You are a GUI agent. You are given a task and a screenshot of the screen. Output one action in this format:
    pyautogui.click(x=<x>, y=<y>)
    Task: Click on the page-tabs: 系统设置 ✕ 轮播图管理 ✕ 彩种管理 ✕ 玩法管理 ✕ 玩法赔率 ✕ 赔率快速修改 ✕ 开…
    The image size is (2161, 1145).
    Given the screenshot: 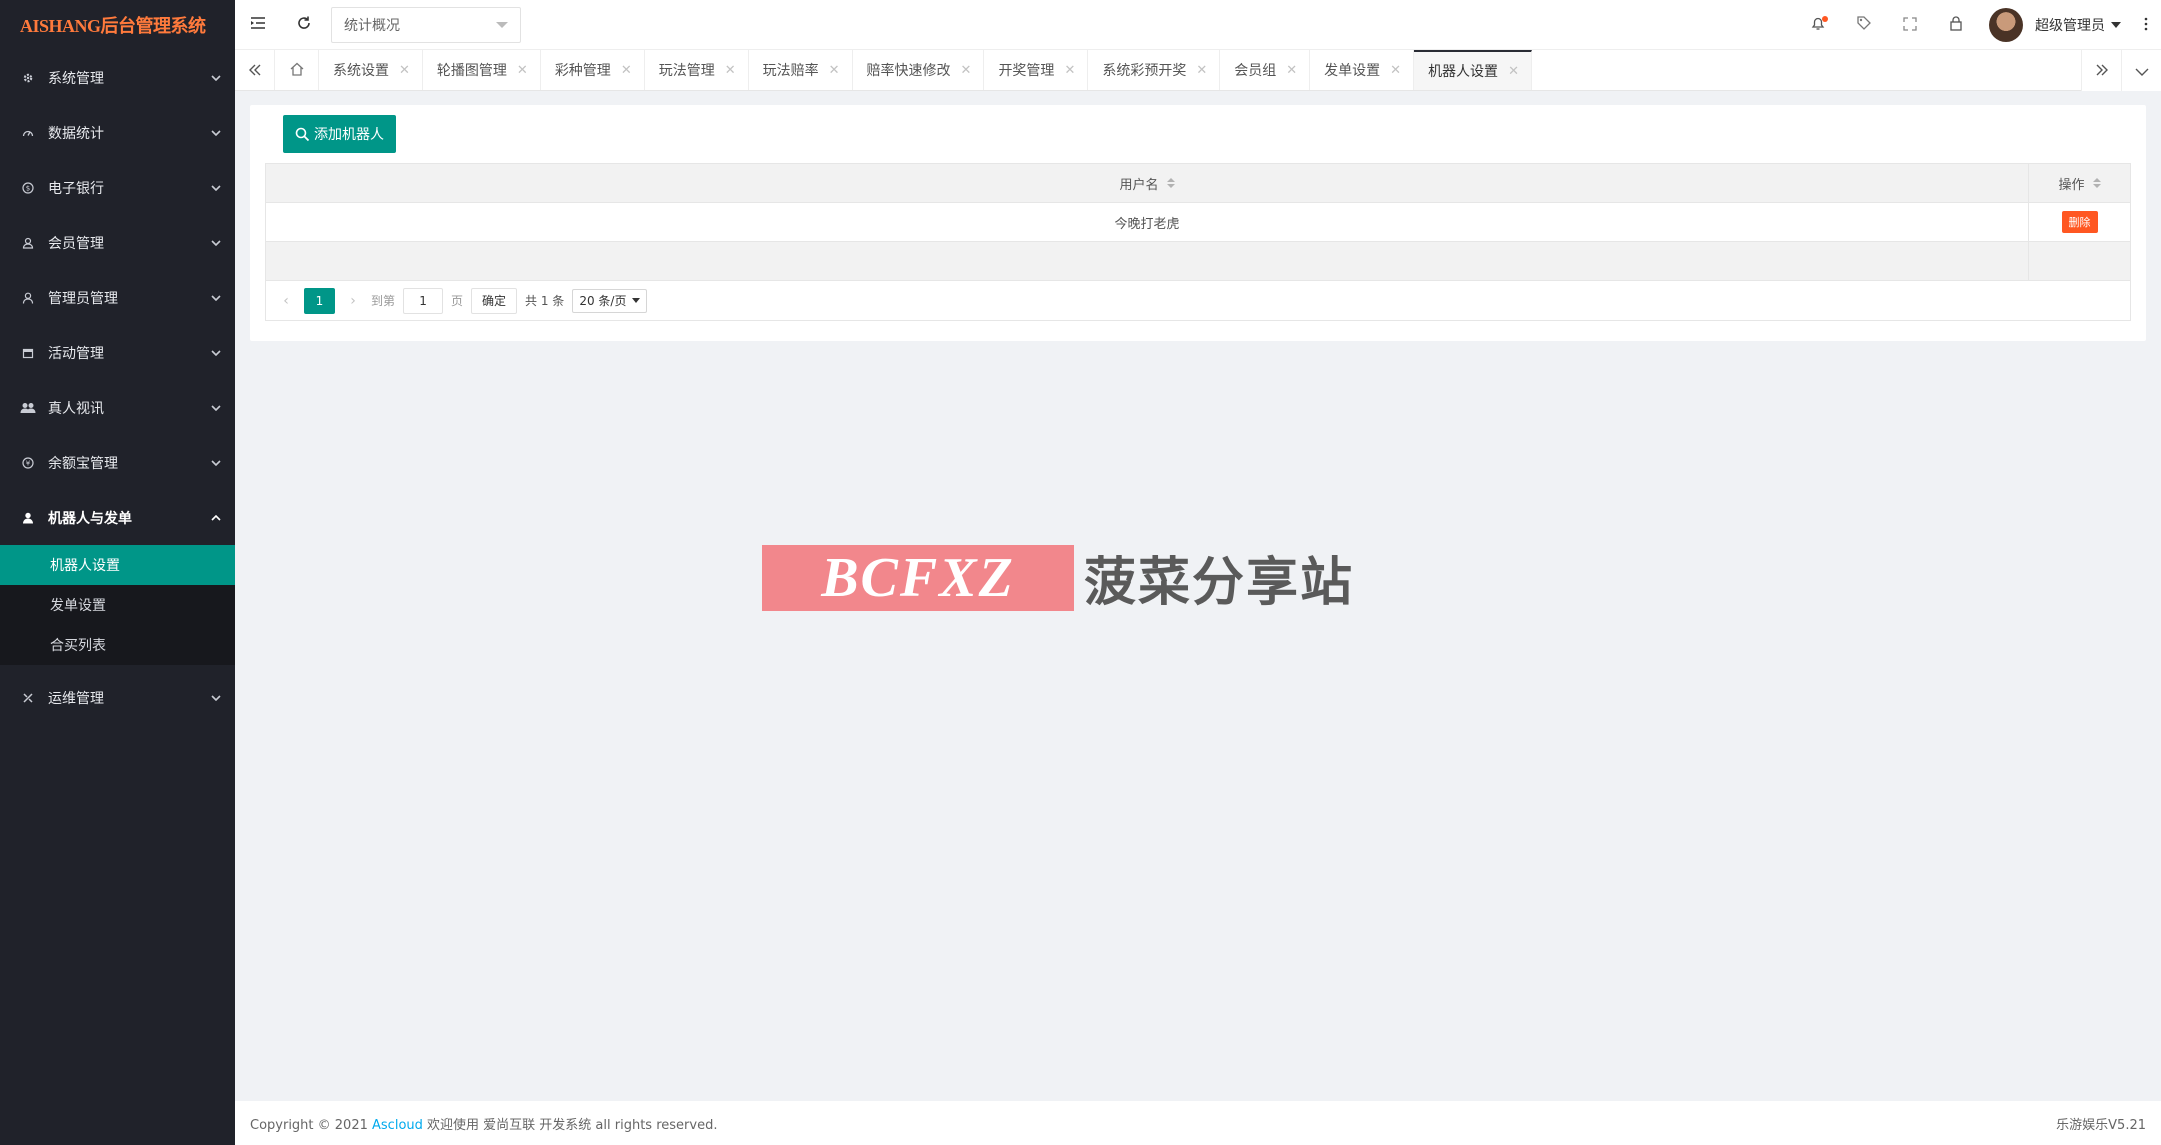 What is the action you would take?
    pyautogui.click(x=1198, y=70)
    